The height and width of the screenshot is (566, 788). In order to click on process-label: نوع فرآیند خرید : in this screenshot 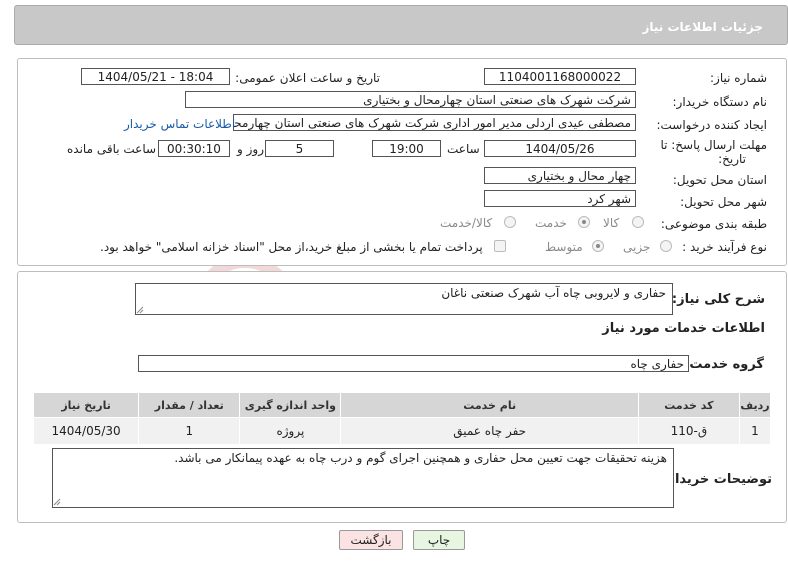, I will do `click(724, 247)`.